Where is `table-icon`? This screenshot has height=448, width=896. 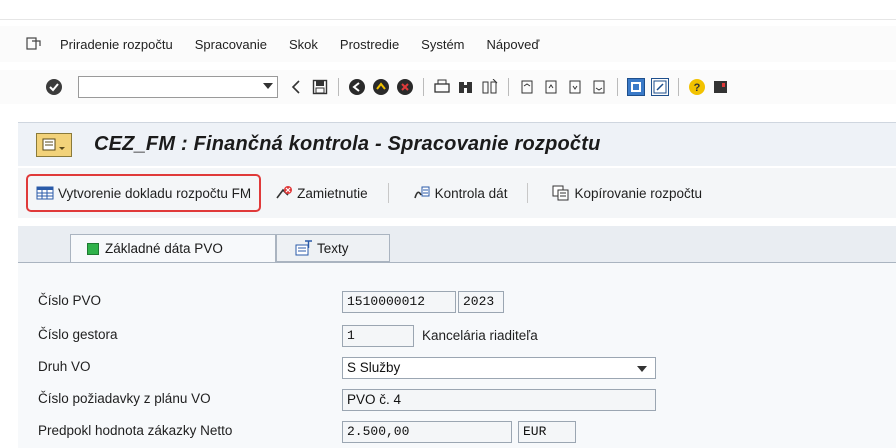 table-icon is located at coordinates (45, 193).